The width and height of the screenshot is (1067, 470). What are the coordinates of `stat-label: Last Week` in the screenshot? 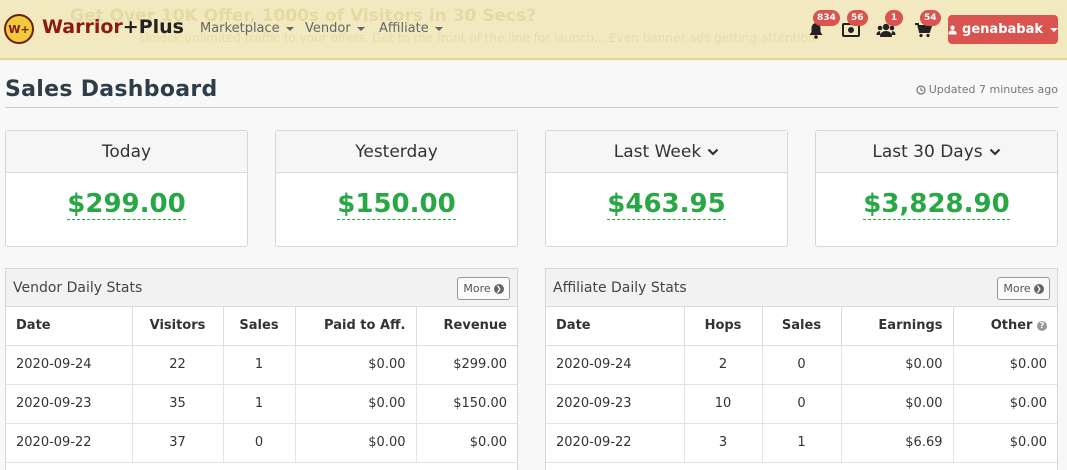 It's located at (657, 151).